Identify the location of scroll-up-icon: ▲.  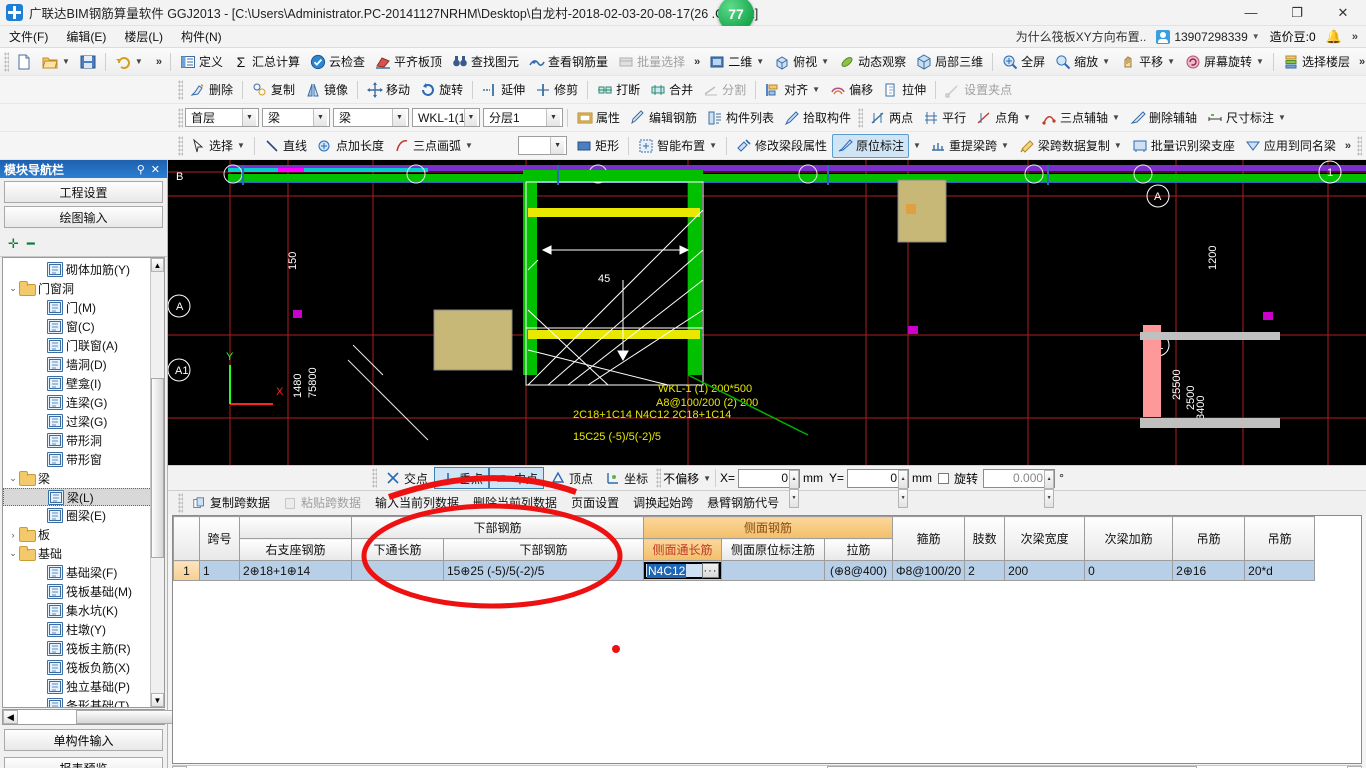
(157, 265).